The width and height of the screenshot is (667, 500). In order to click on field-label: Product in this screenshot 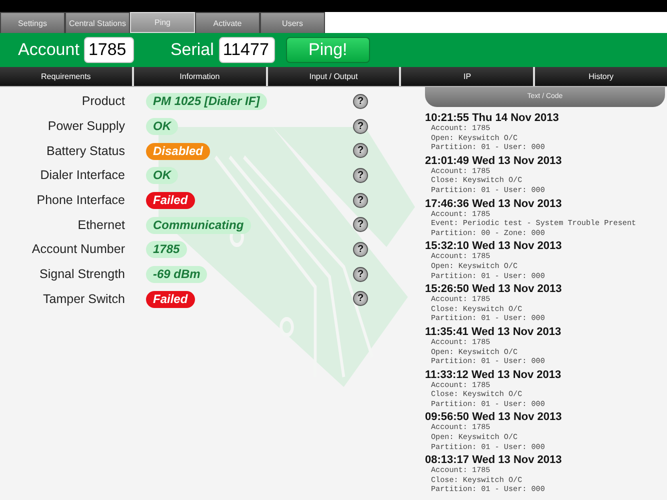, I will do `click(102, 101)`.